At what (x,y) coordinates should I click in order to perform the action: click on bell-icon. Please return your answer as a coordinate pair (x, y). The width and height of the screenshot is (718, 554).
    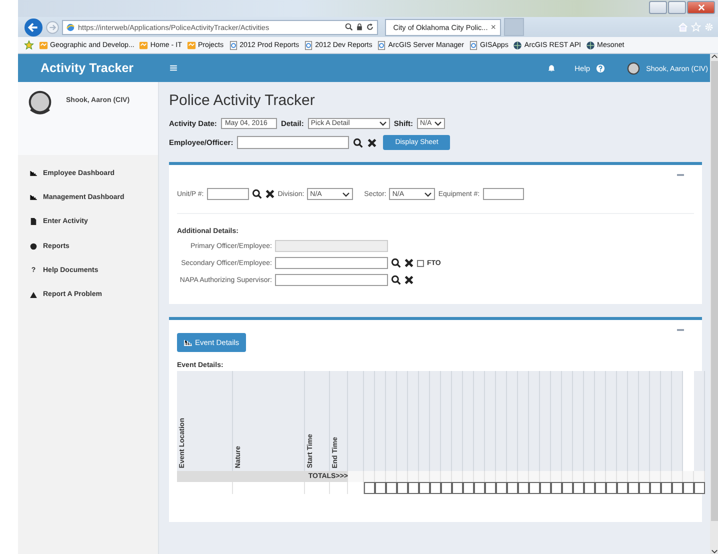
    Looking at the image, I should click on (551, 68).